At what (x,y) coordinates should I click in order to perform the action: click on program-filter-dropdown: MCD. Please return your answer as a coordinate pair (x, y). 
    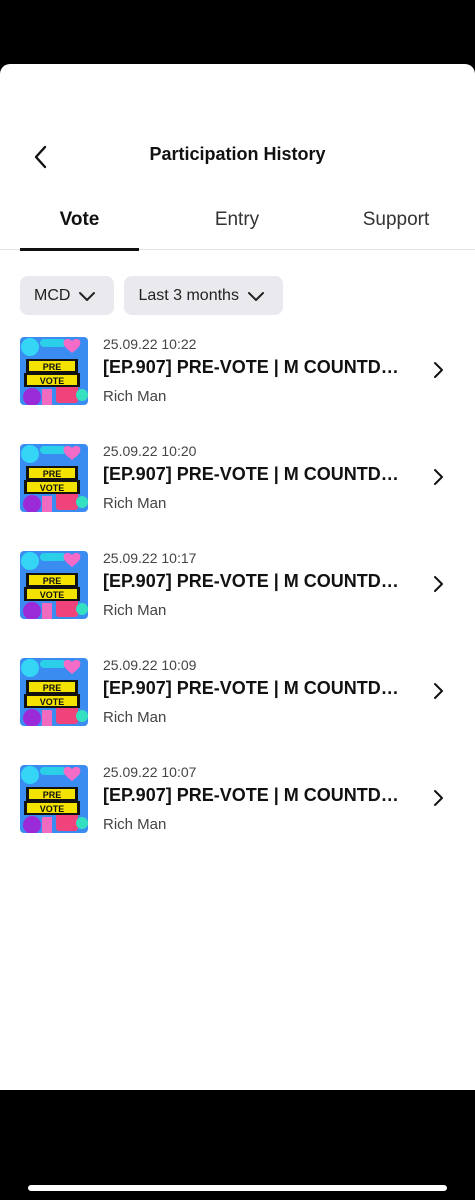
    Looking at the image, I should click on (67, 295).